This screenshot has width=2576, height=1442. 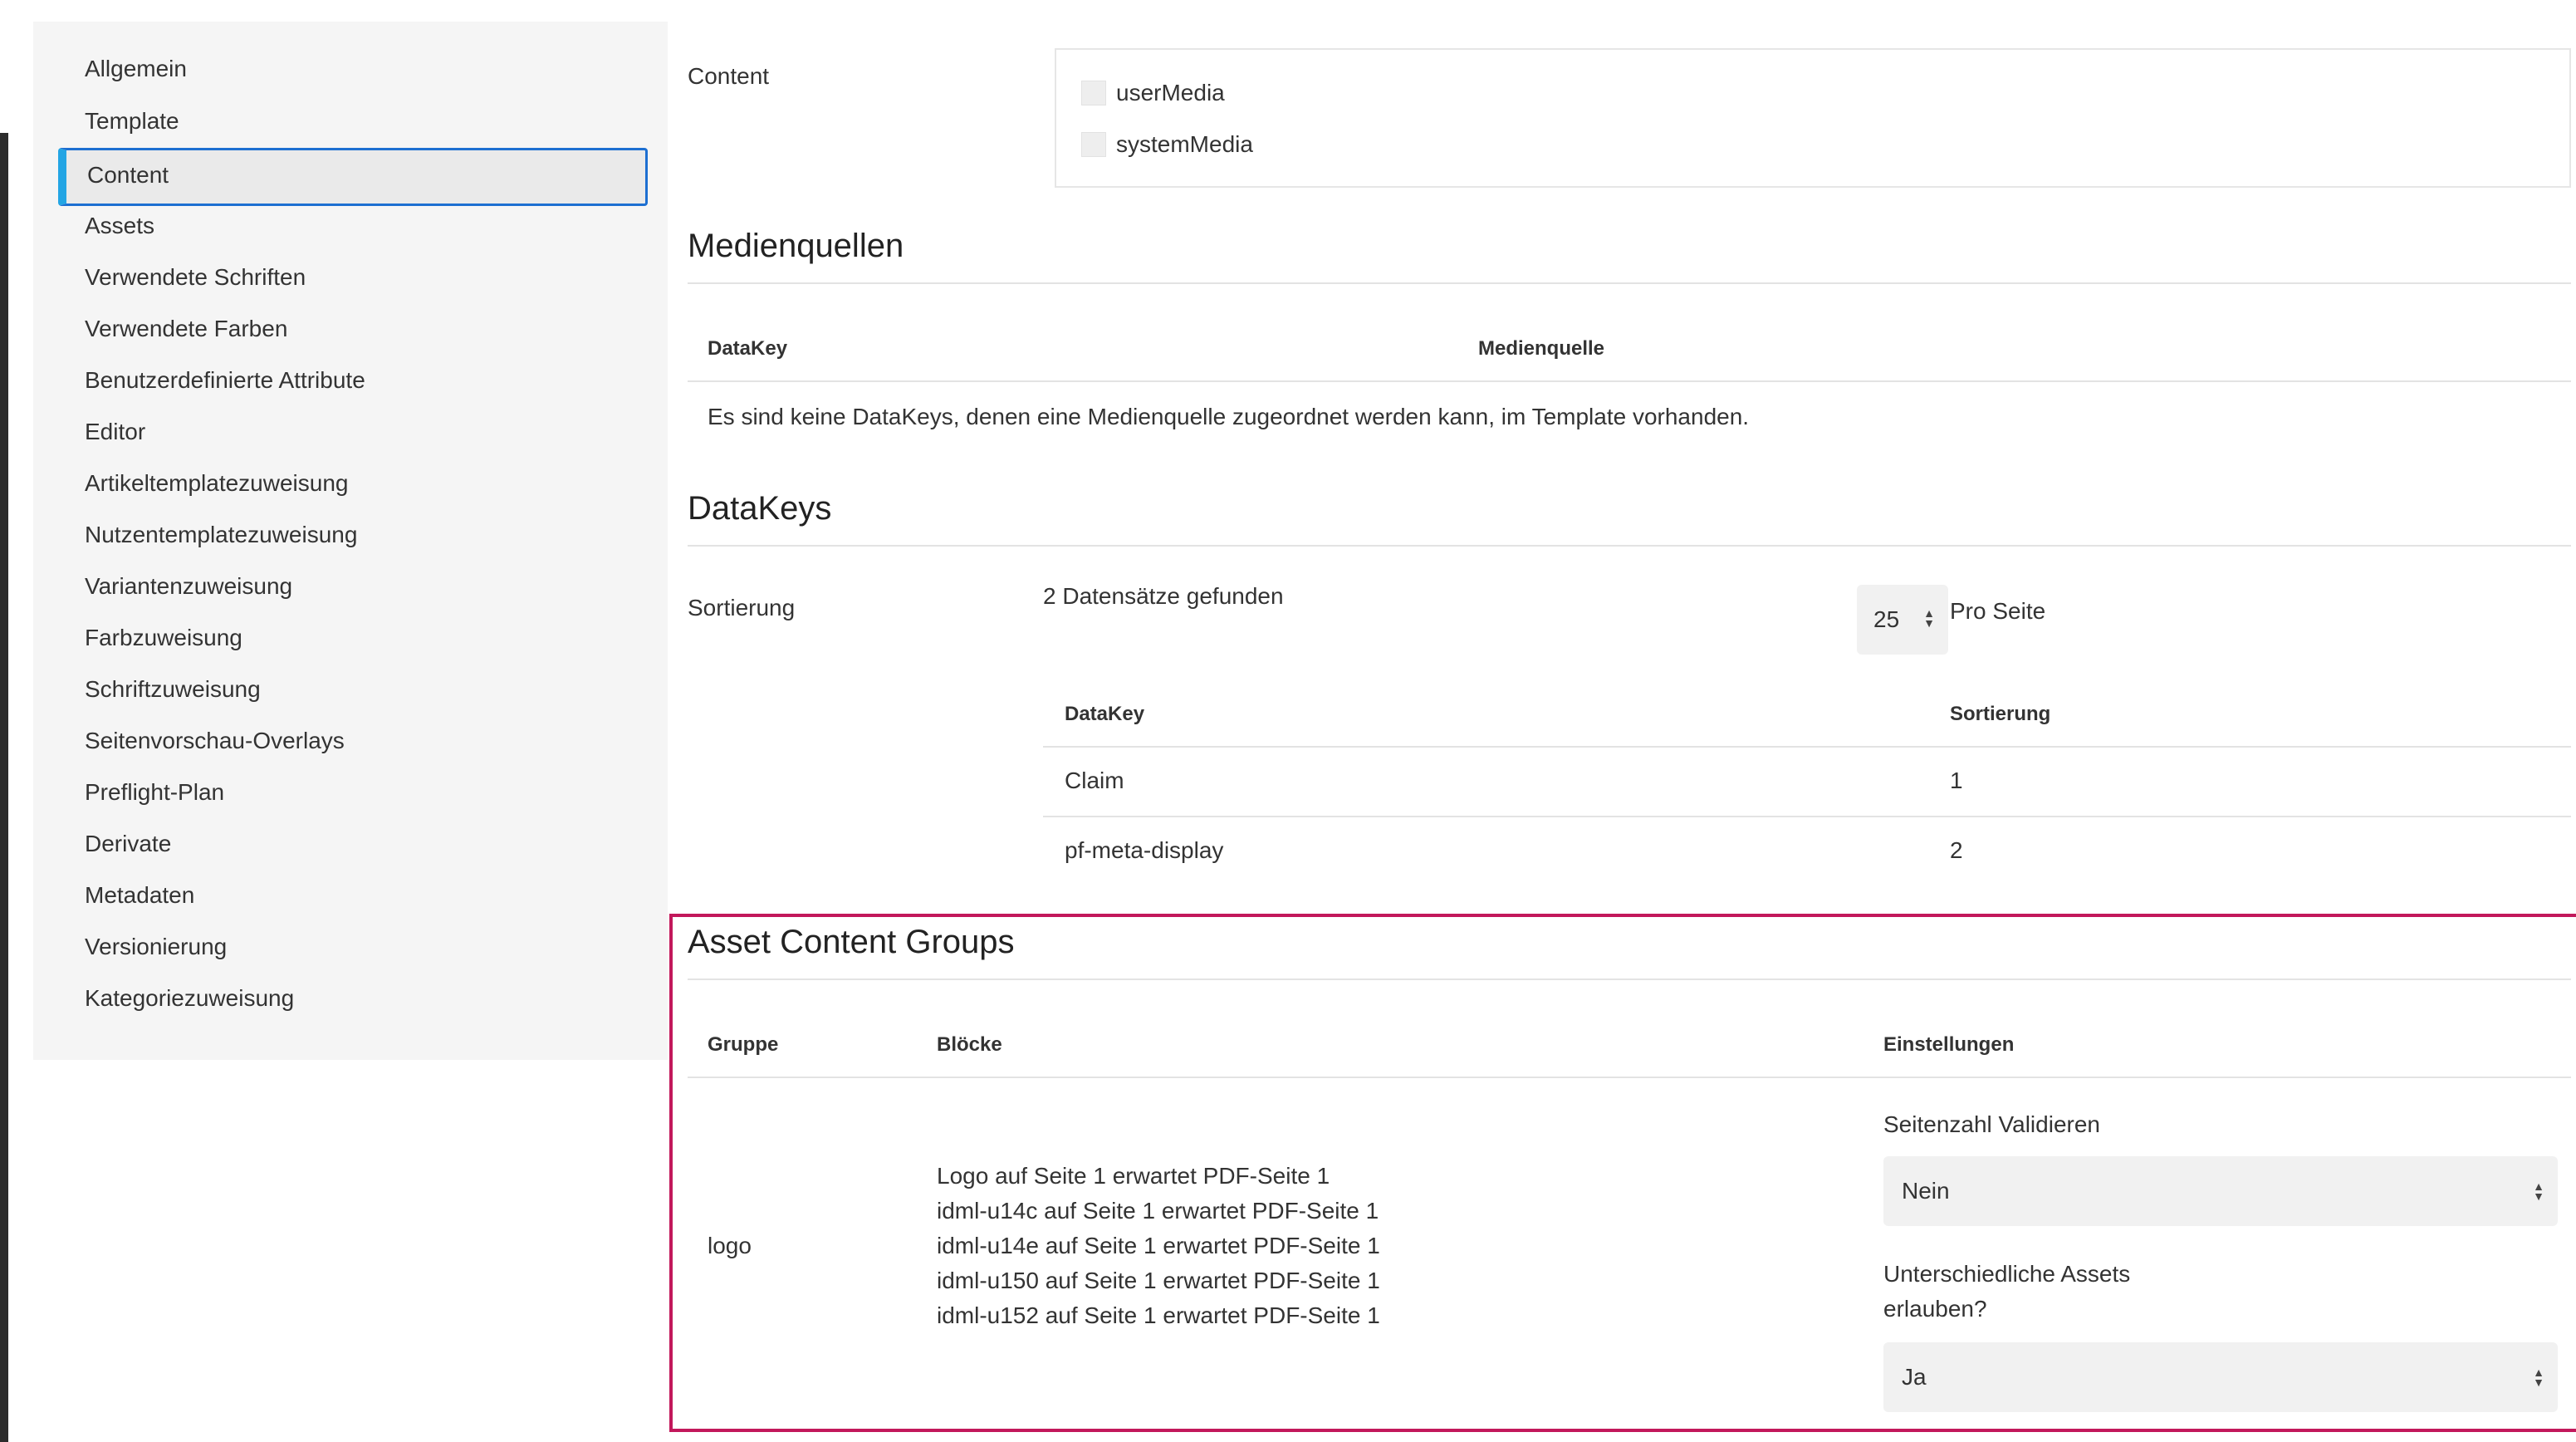 I want to click on option-usermedia: userMedia, so click(x=1153, y=93).